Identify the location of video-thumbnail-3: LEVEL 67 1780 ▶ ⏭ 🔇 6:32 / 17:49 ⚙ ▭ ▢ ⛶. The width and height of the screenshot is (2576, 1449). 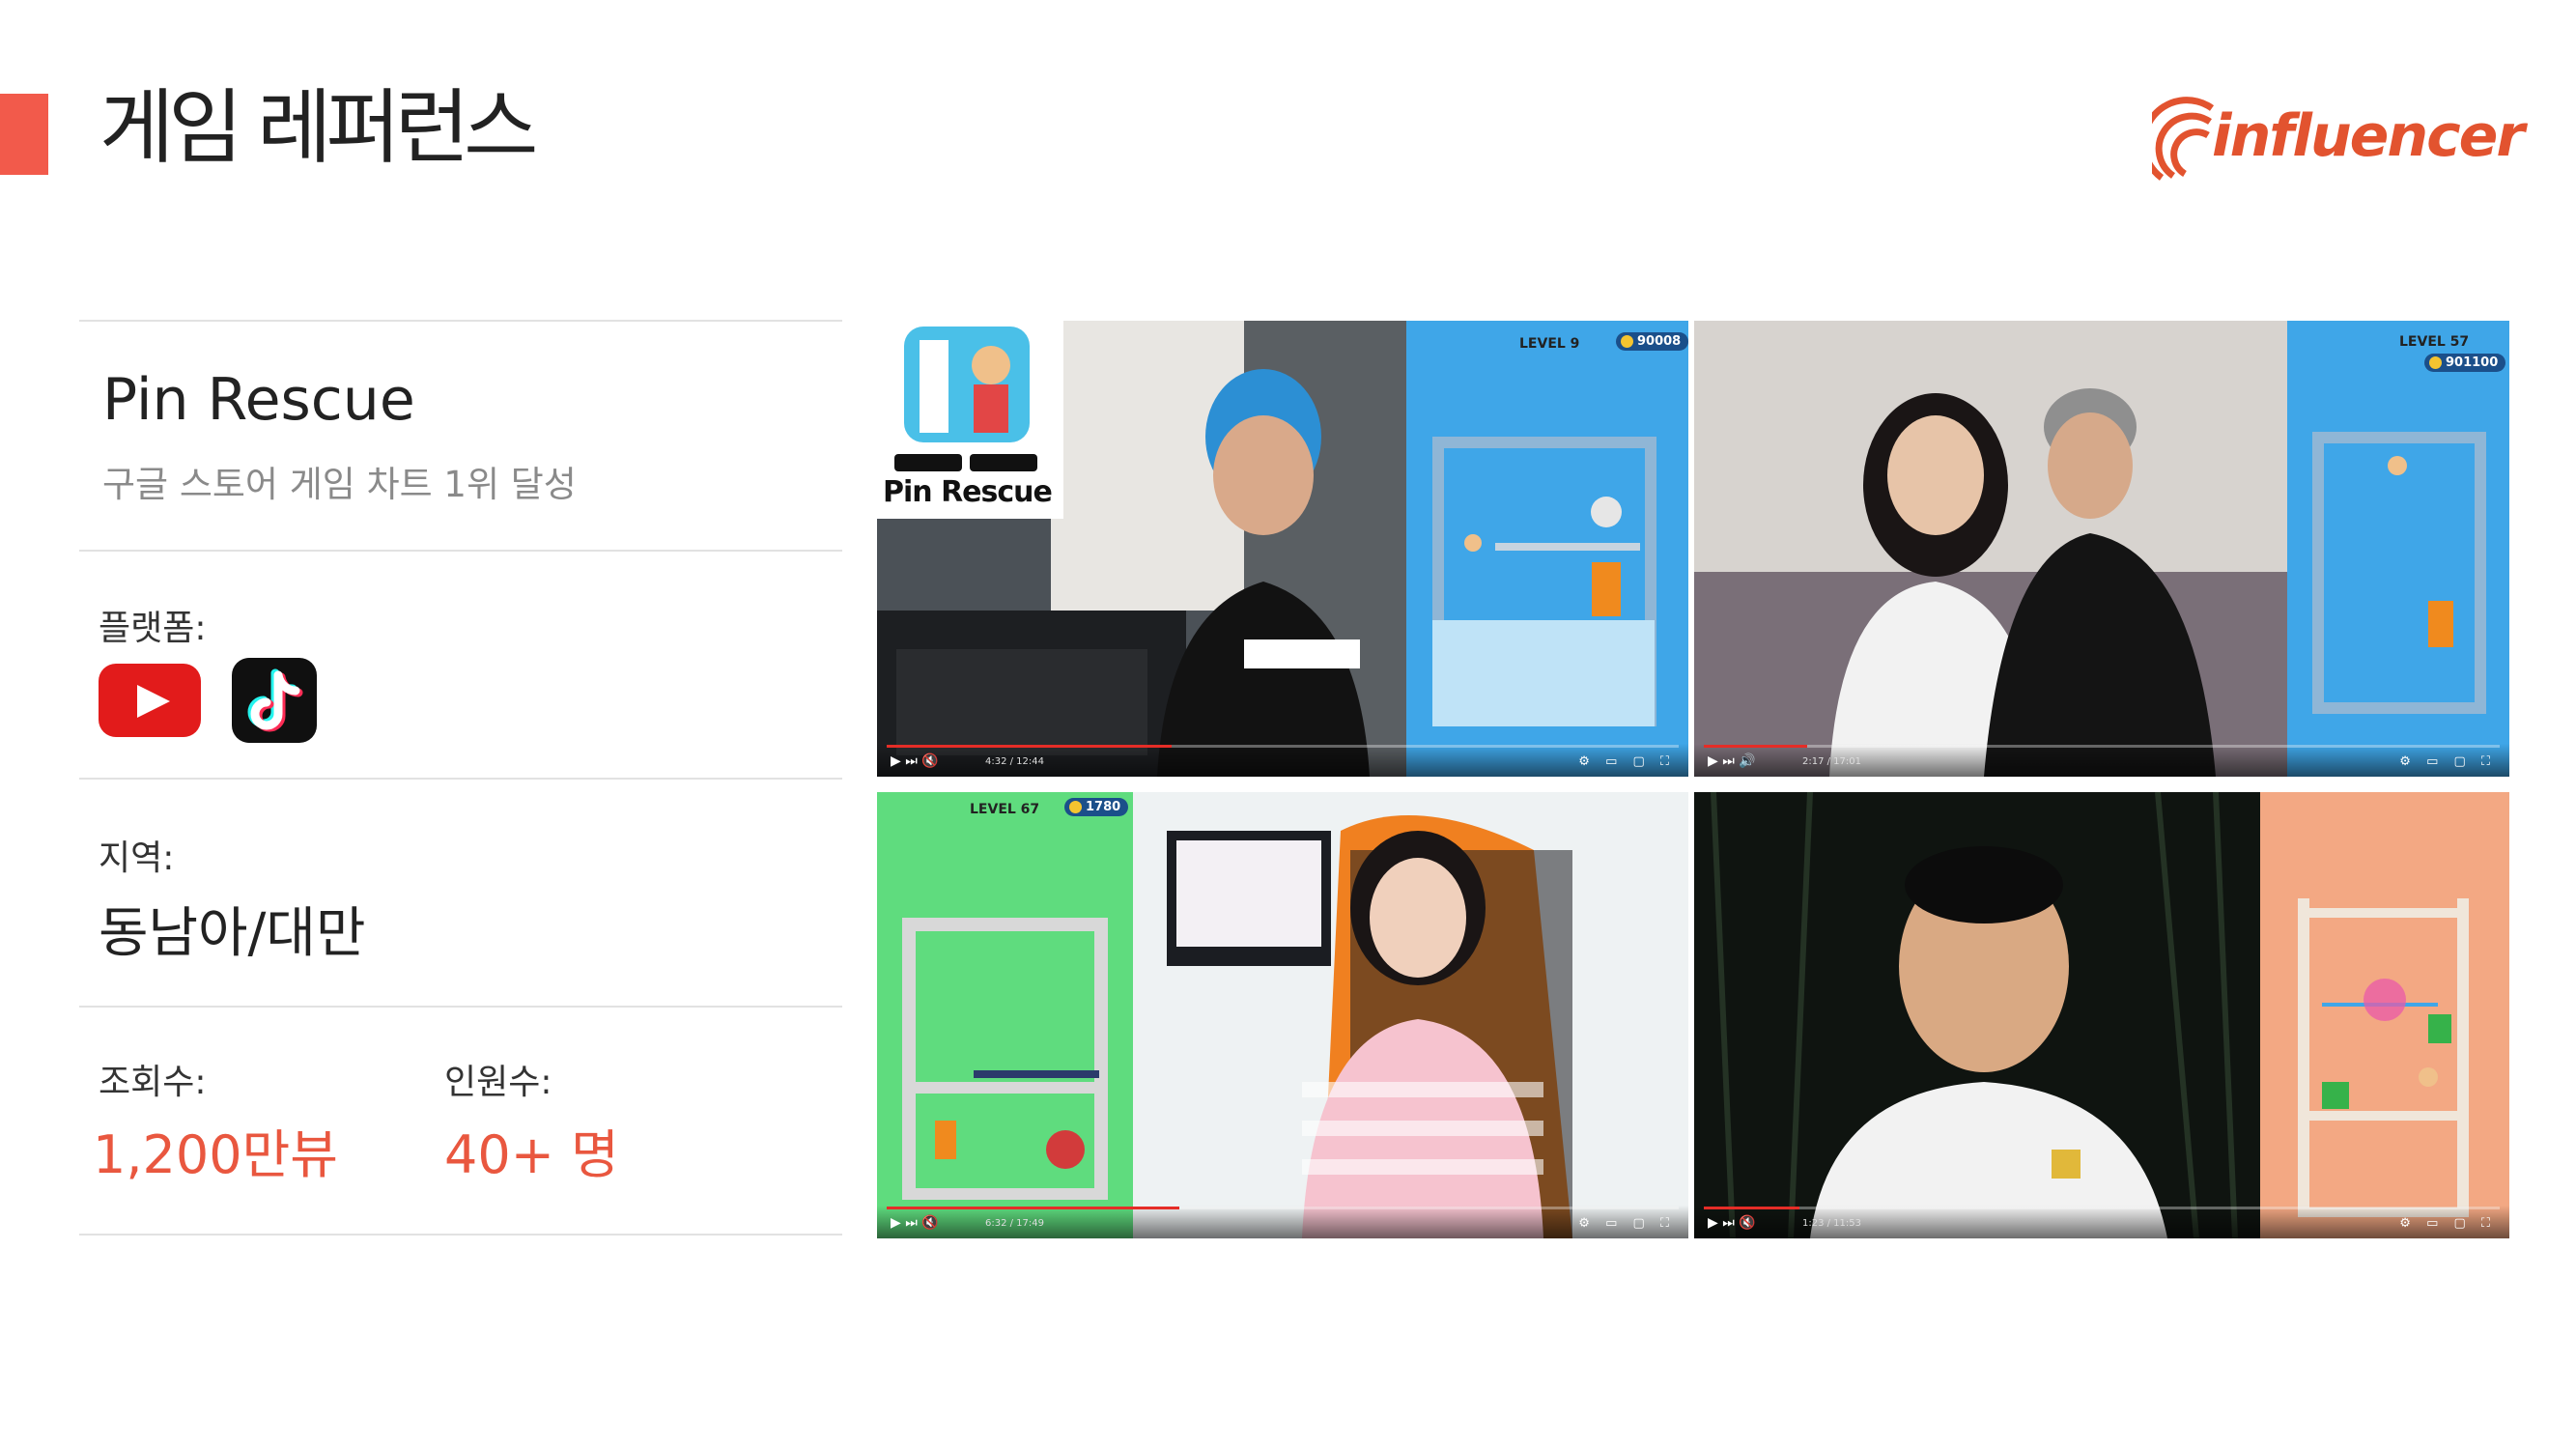
(1282, 1015).